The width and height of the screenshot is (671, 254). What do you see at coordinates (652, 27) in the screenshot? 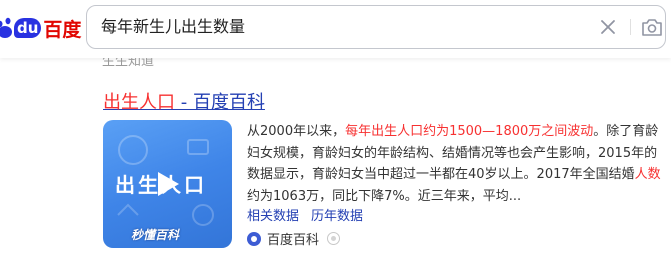
I see `camera-icon` at bounding box center [652, 27].